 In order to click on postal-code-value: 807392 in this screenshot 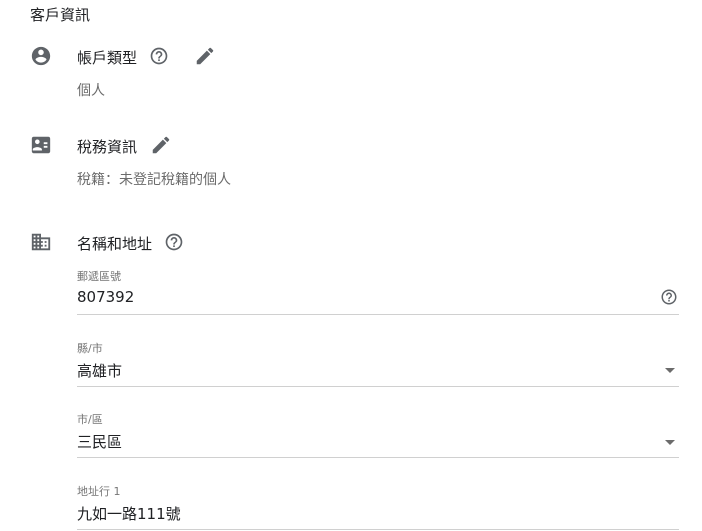, I will do `click(378, 297)`.